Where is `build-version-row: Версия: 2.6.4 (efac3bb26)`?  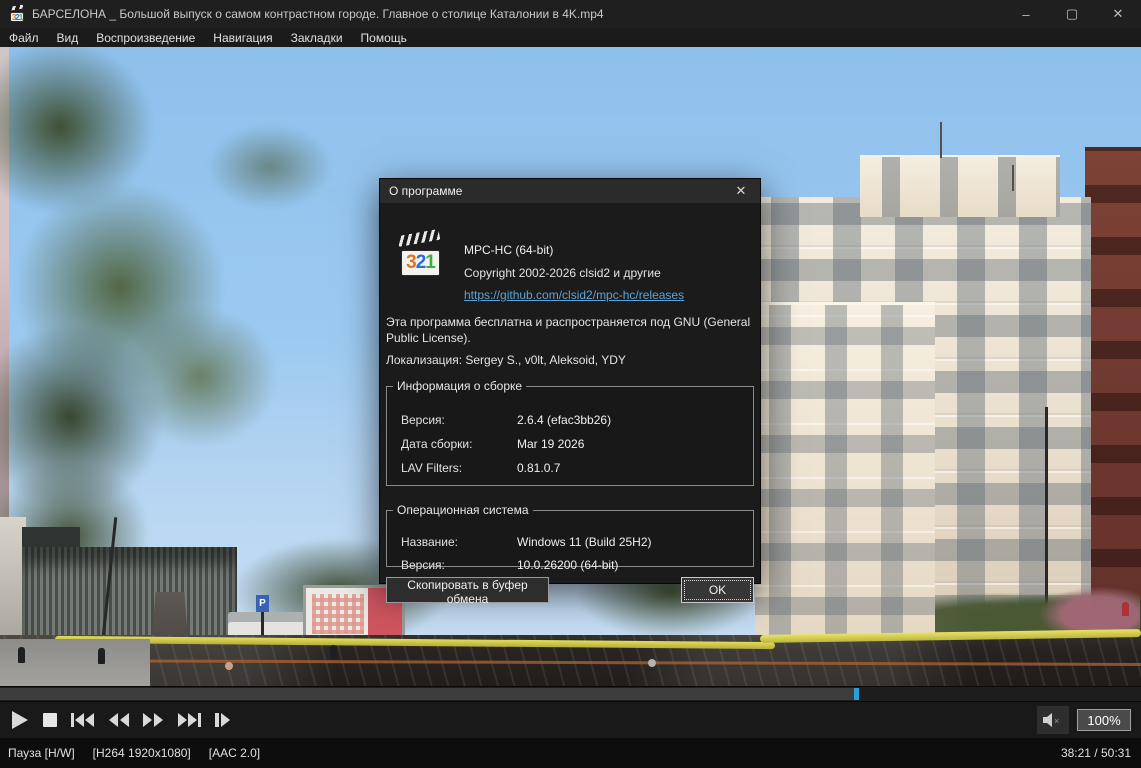
build-version-row: Версия: 2.6.4 (efac3bb26) is located at coordinates (506, 420).